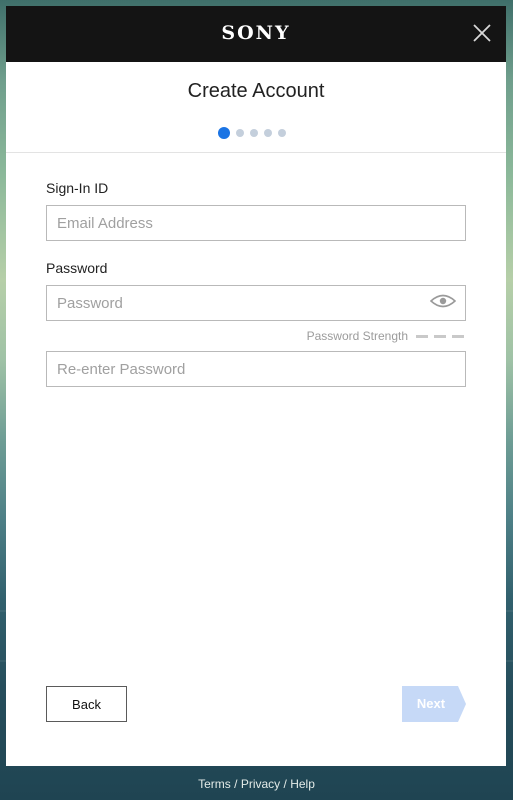 Image resolution: width=513 pixels, height=800 pixels. What do you see at coordinates (302, 784) in the screenshot?
I see `help-link: Help` at bounding box center [302, 784].